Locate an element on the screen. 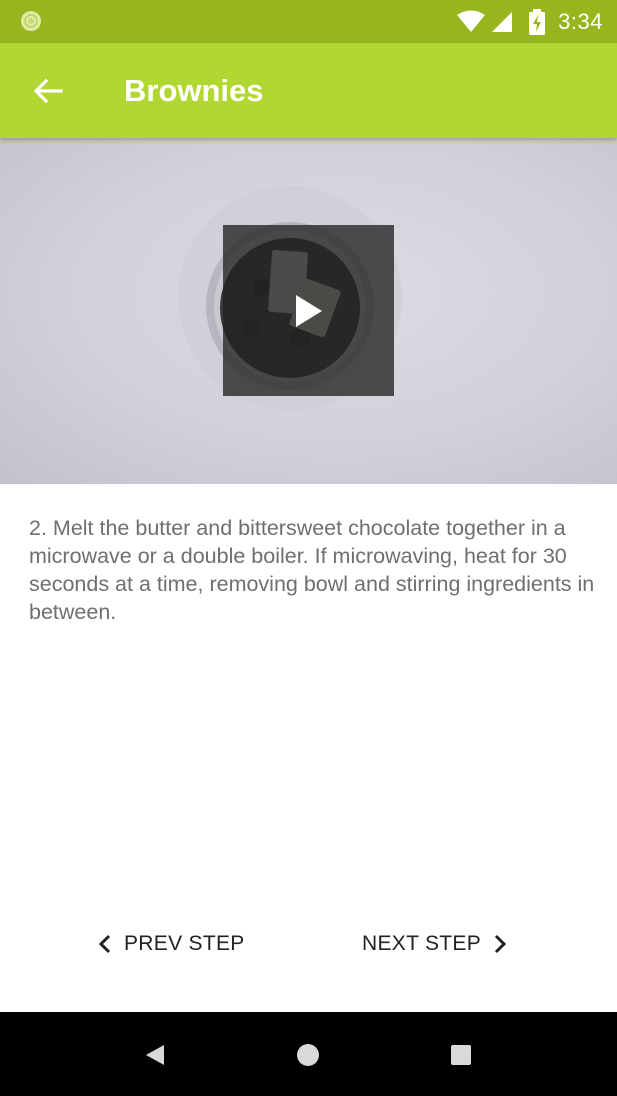 This screenshot has height=1096, width=617. arrow-back-icon is located at coordinates (48, 91).